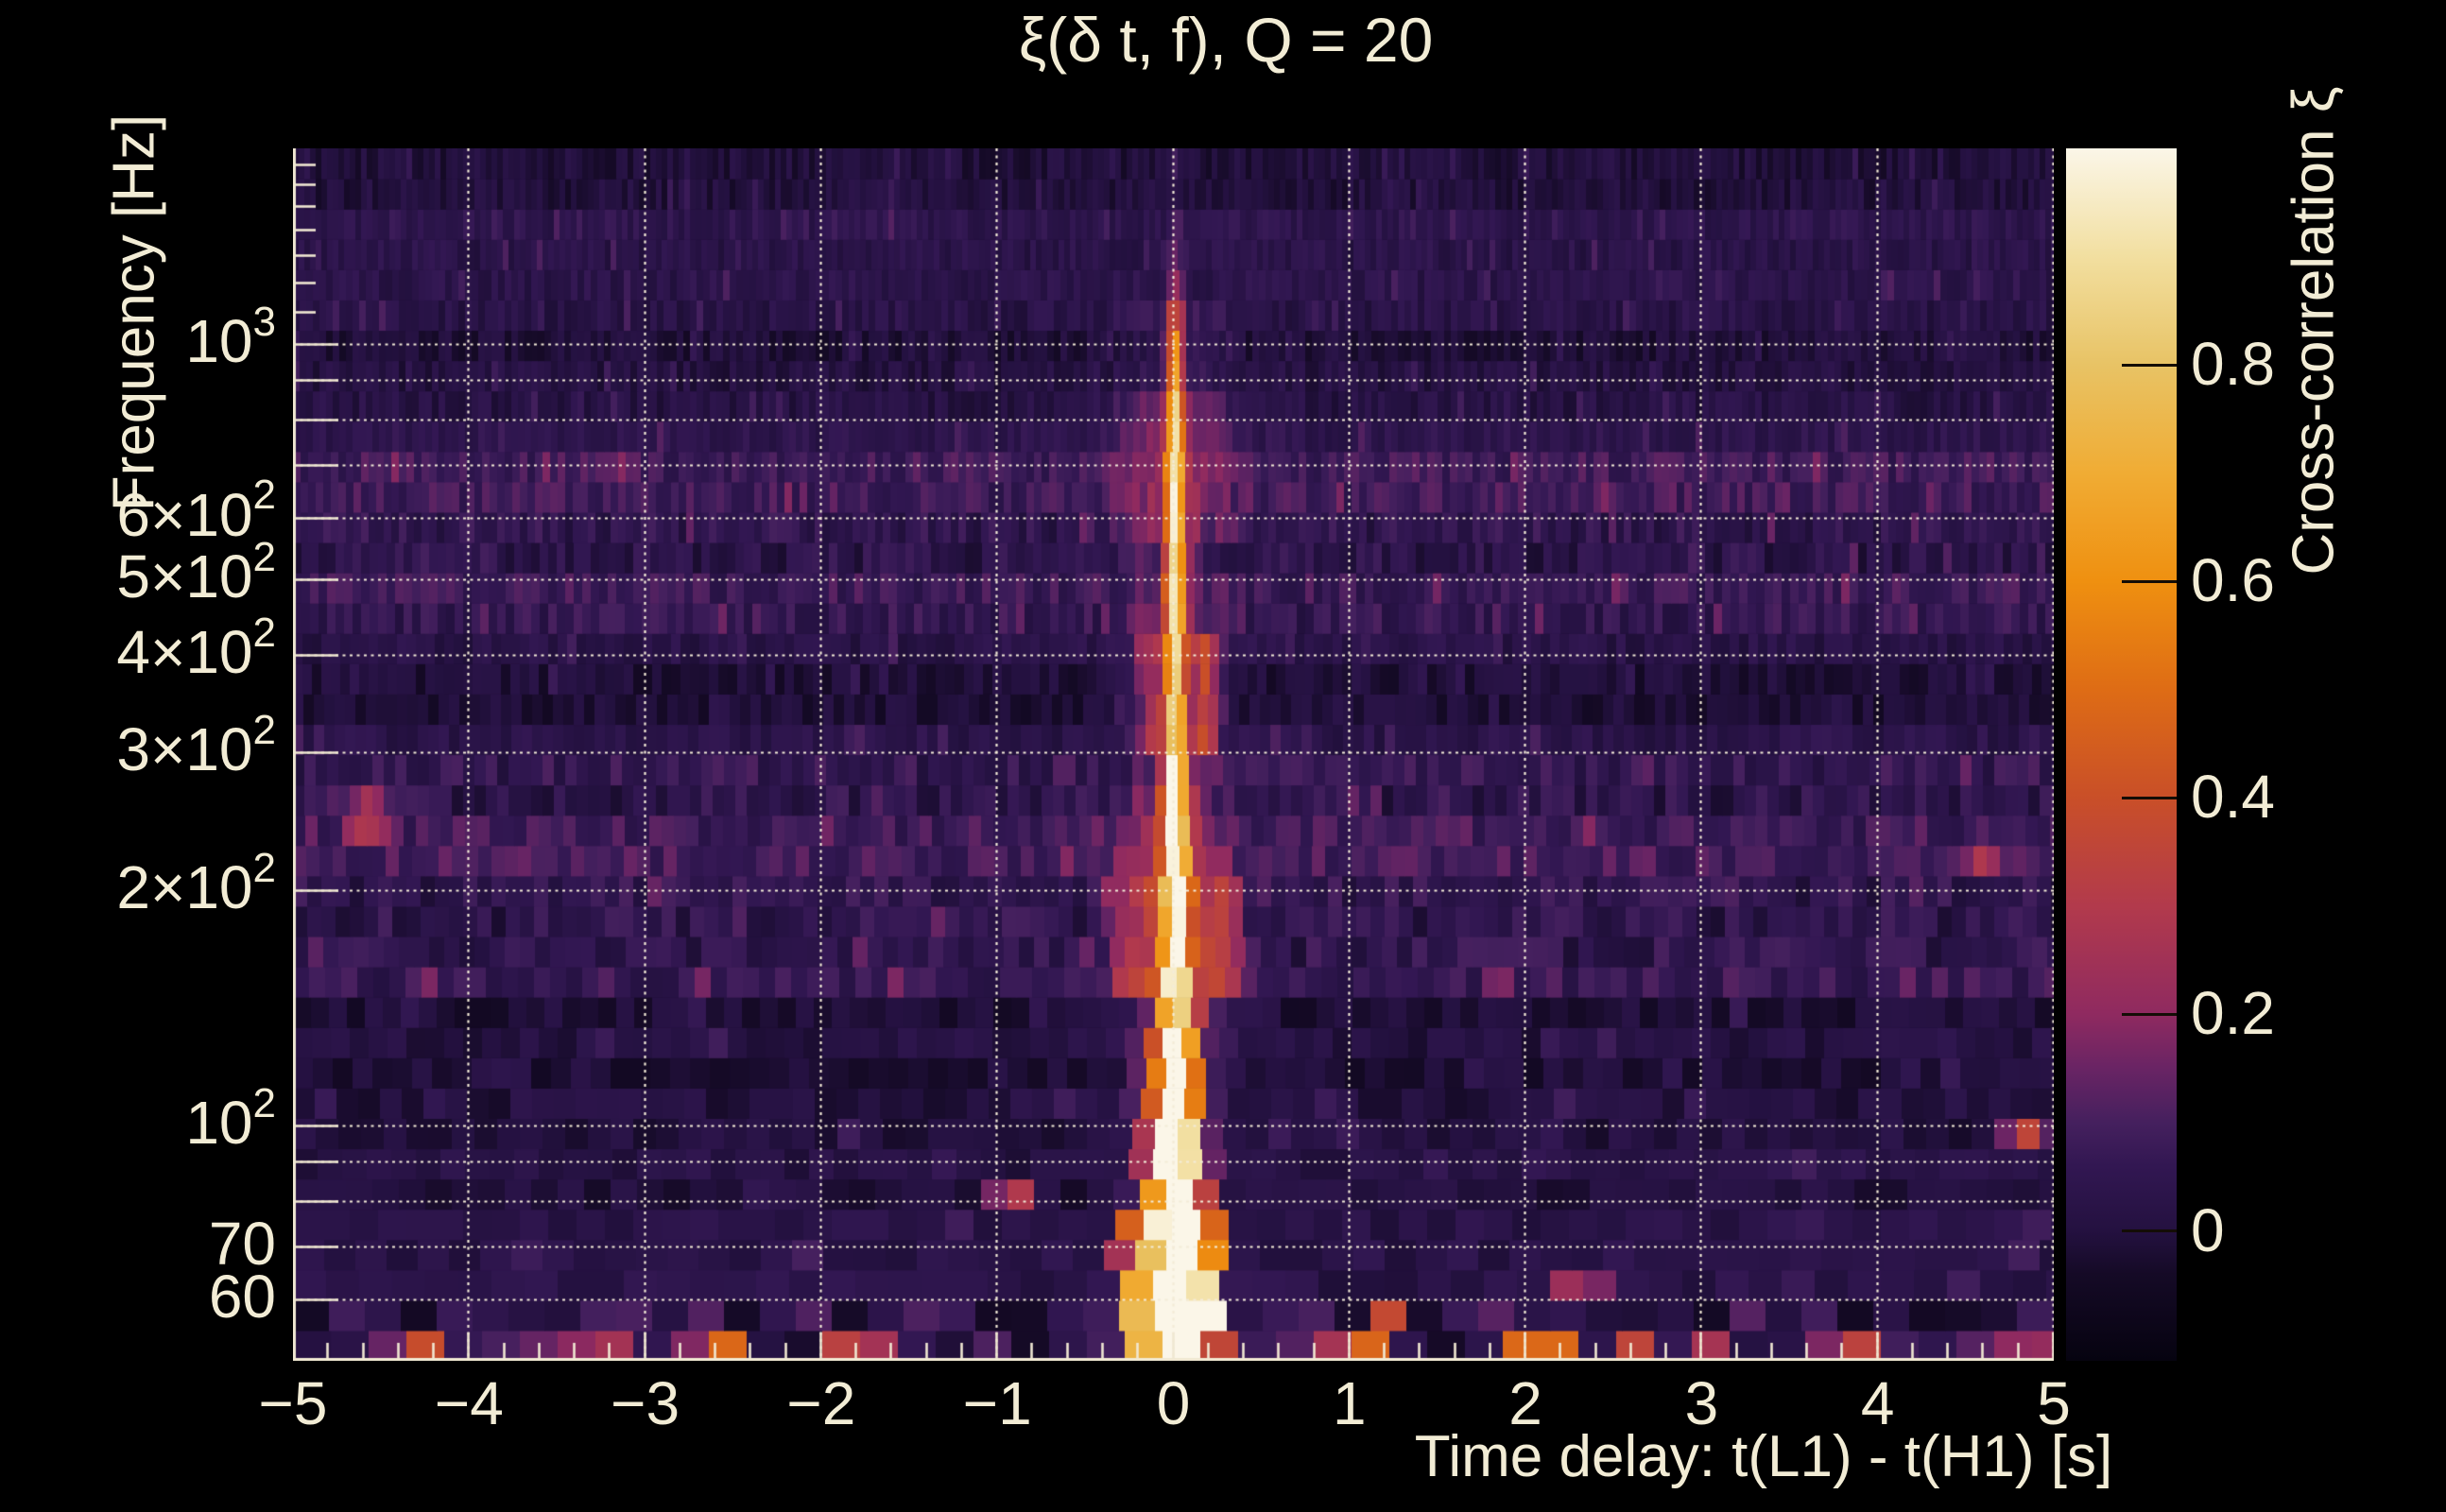 This screenshot has width=2446, height=1512. Describe the element at coordinates (185, 749) in the screenshot. I see `y-tick-base: 3×10` at that location.